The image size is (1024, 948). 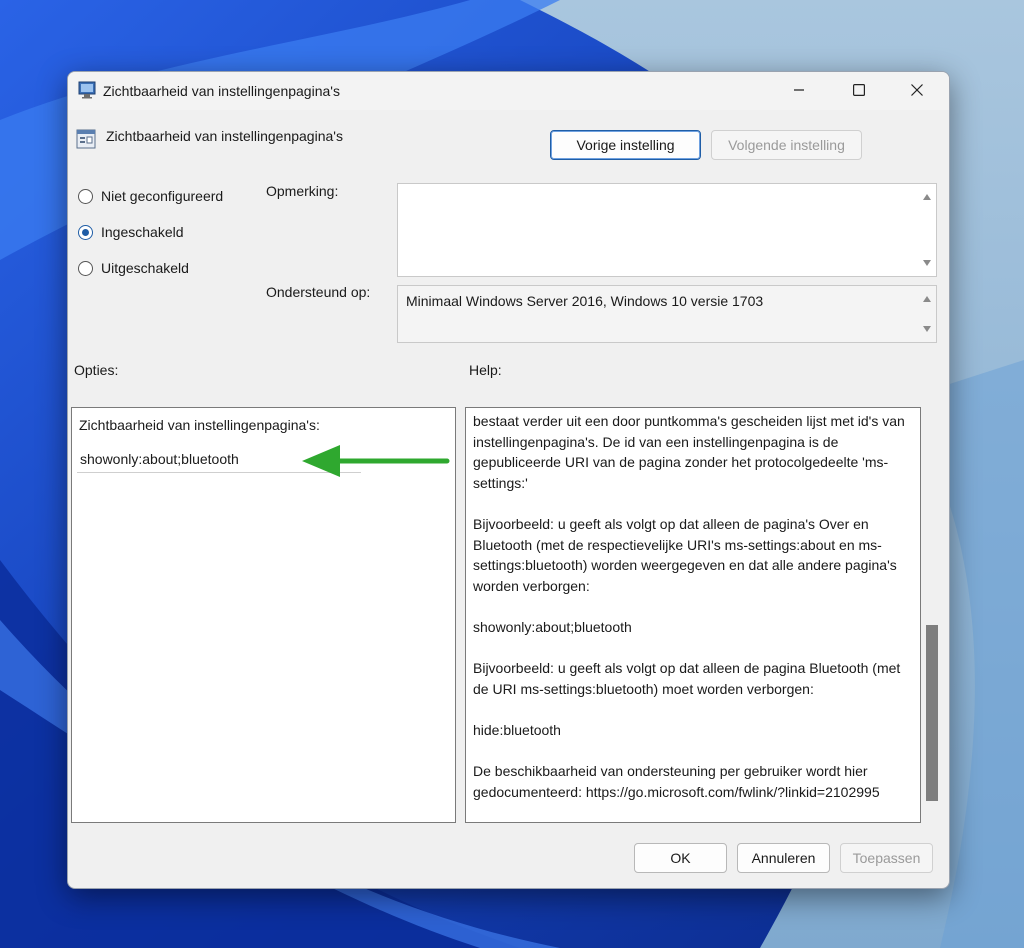 I want to click on radio-not-configured: Niet geconfigureerd, so click(x=150, y=196).